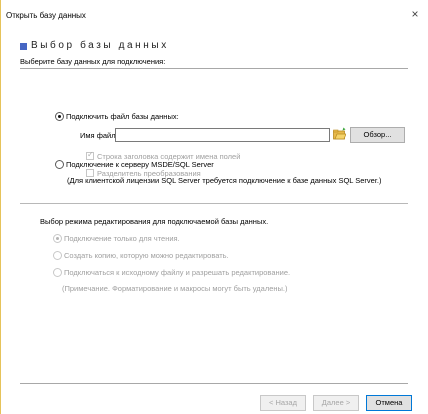 The image size is (428, 414). I want to click on folder-open-icon, so click(339, 134).